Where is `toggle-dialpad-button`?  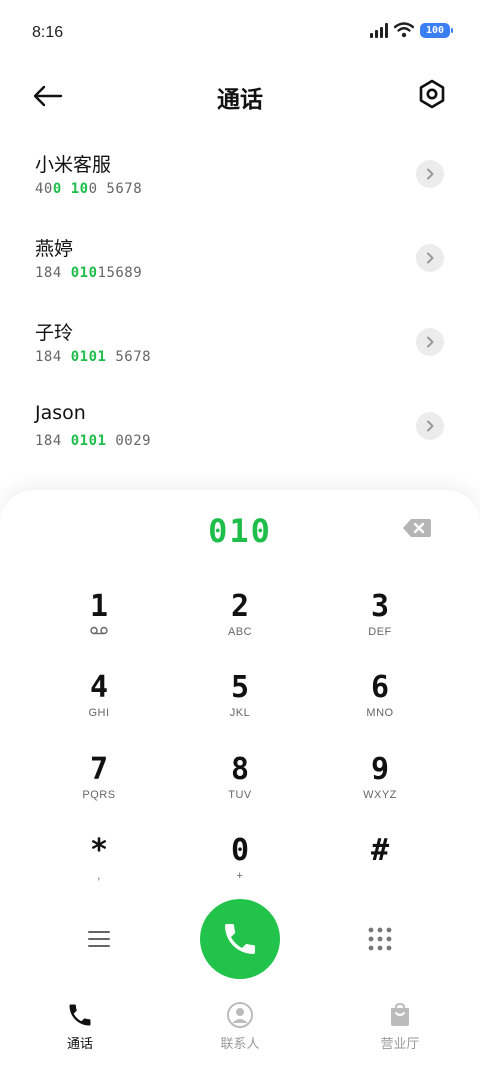
toggle-dialpad-button is located at coordinates (380, 939).